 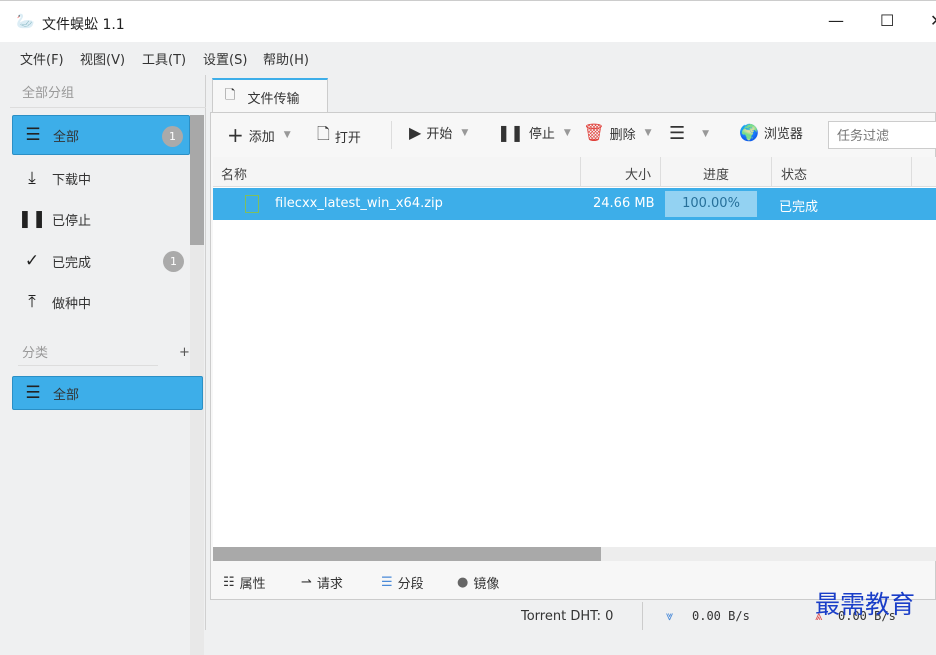 I want to click on more-menu-button: ☰ ▼, so click(x=689, y=133).